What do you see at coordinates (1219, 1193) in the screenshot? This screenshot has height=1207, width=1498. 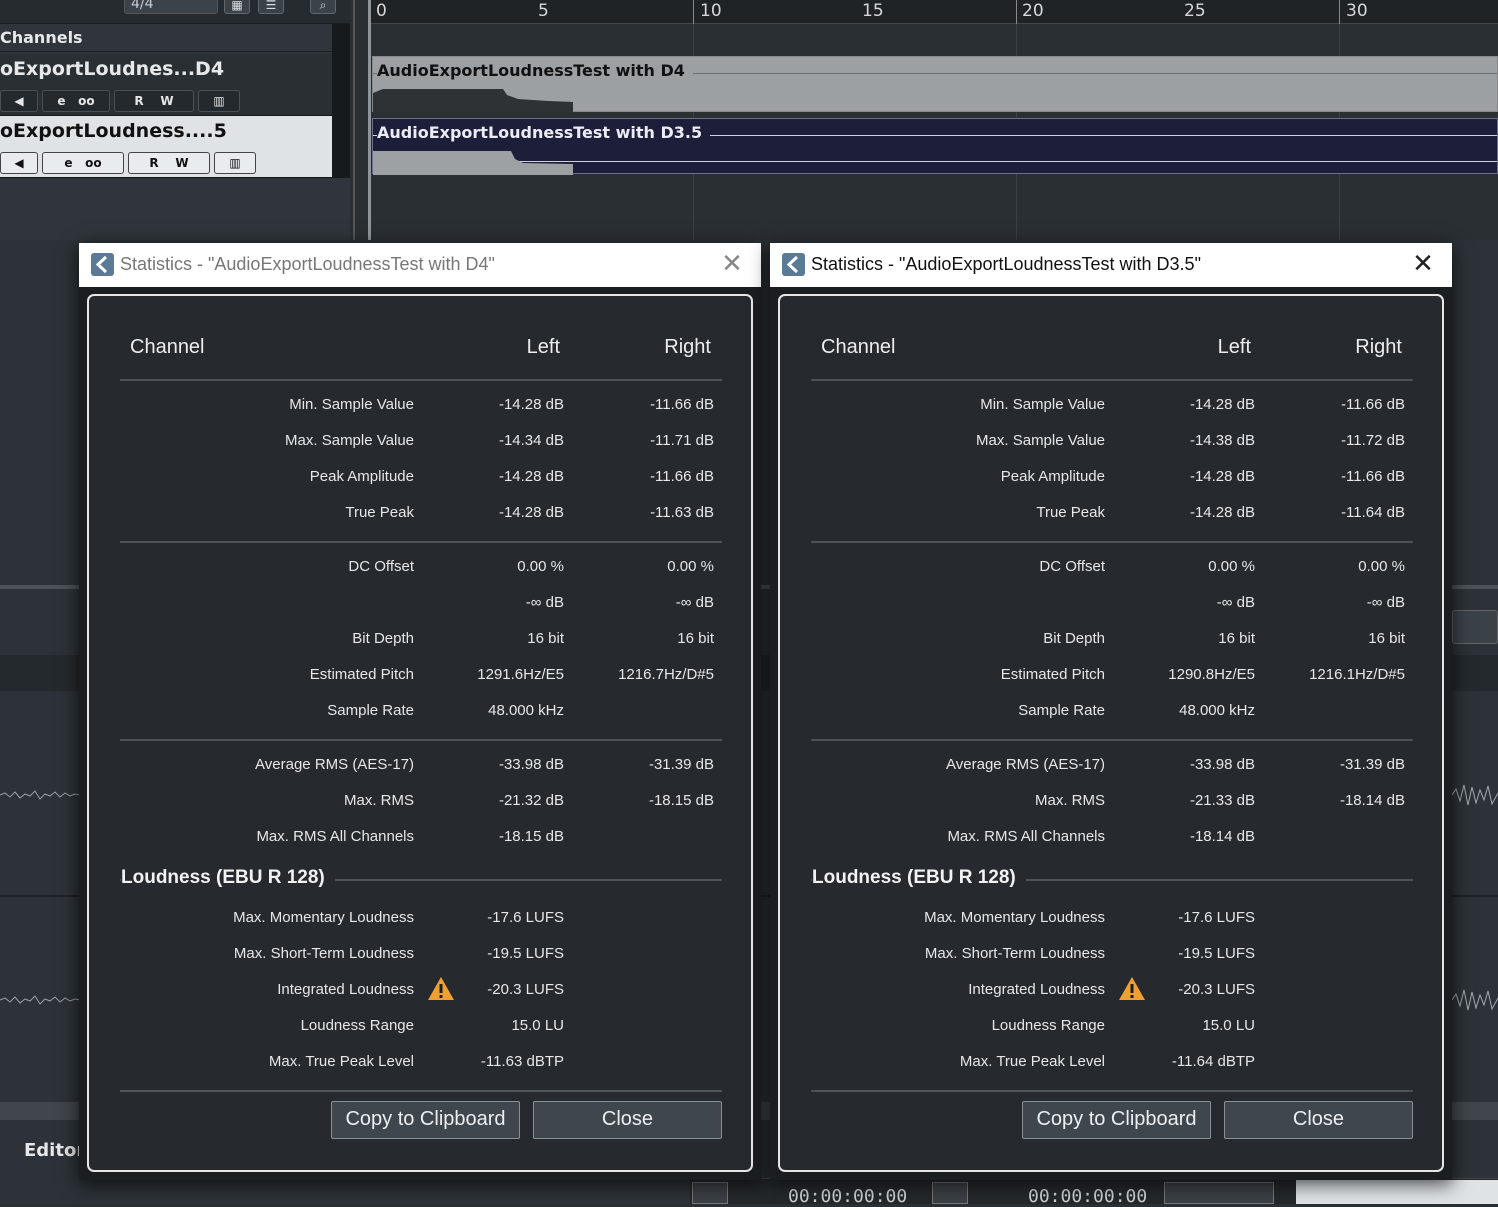 I see `lock-controls` at bounding box center [1219, 1193].